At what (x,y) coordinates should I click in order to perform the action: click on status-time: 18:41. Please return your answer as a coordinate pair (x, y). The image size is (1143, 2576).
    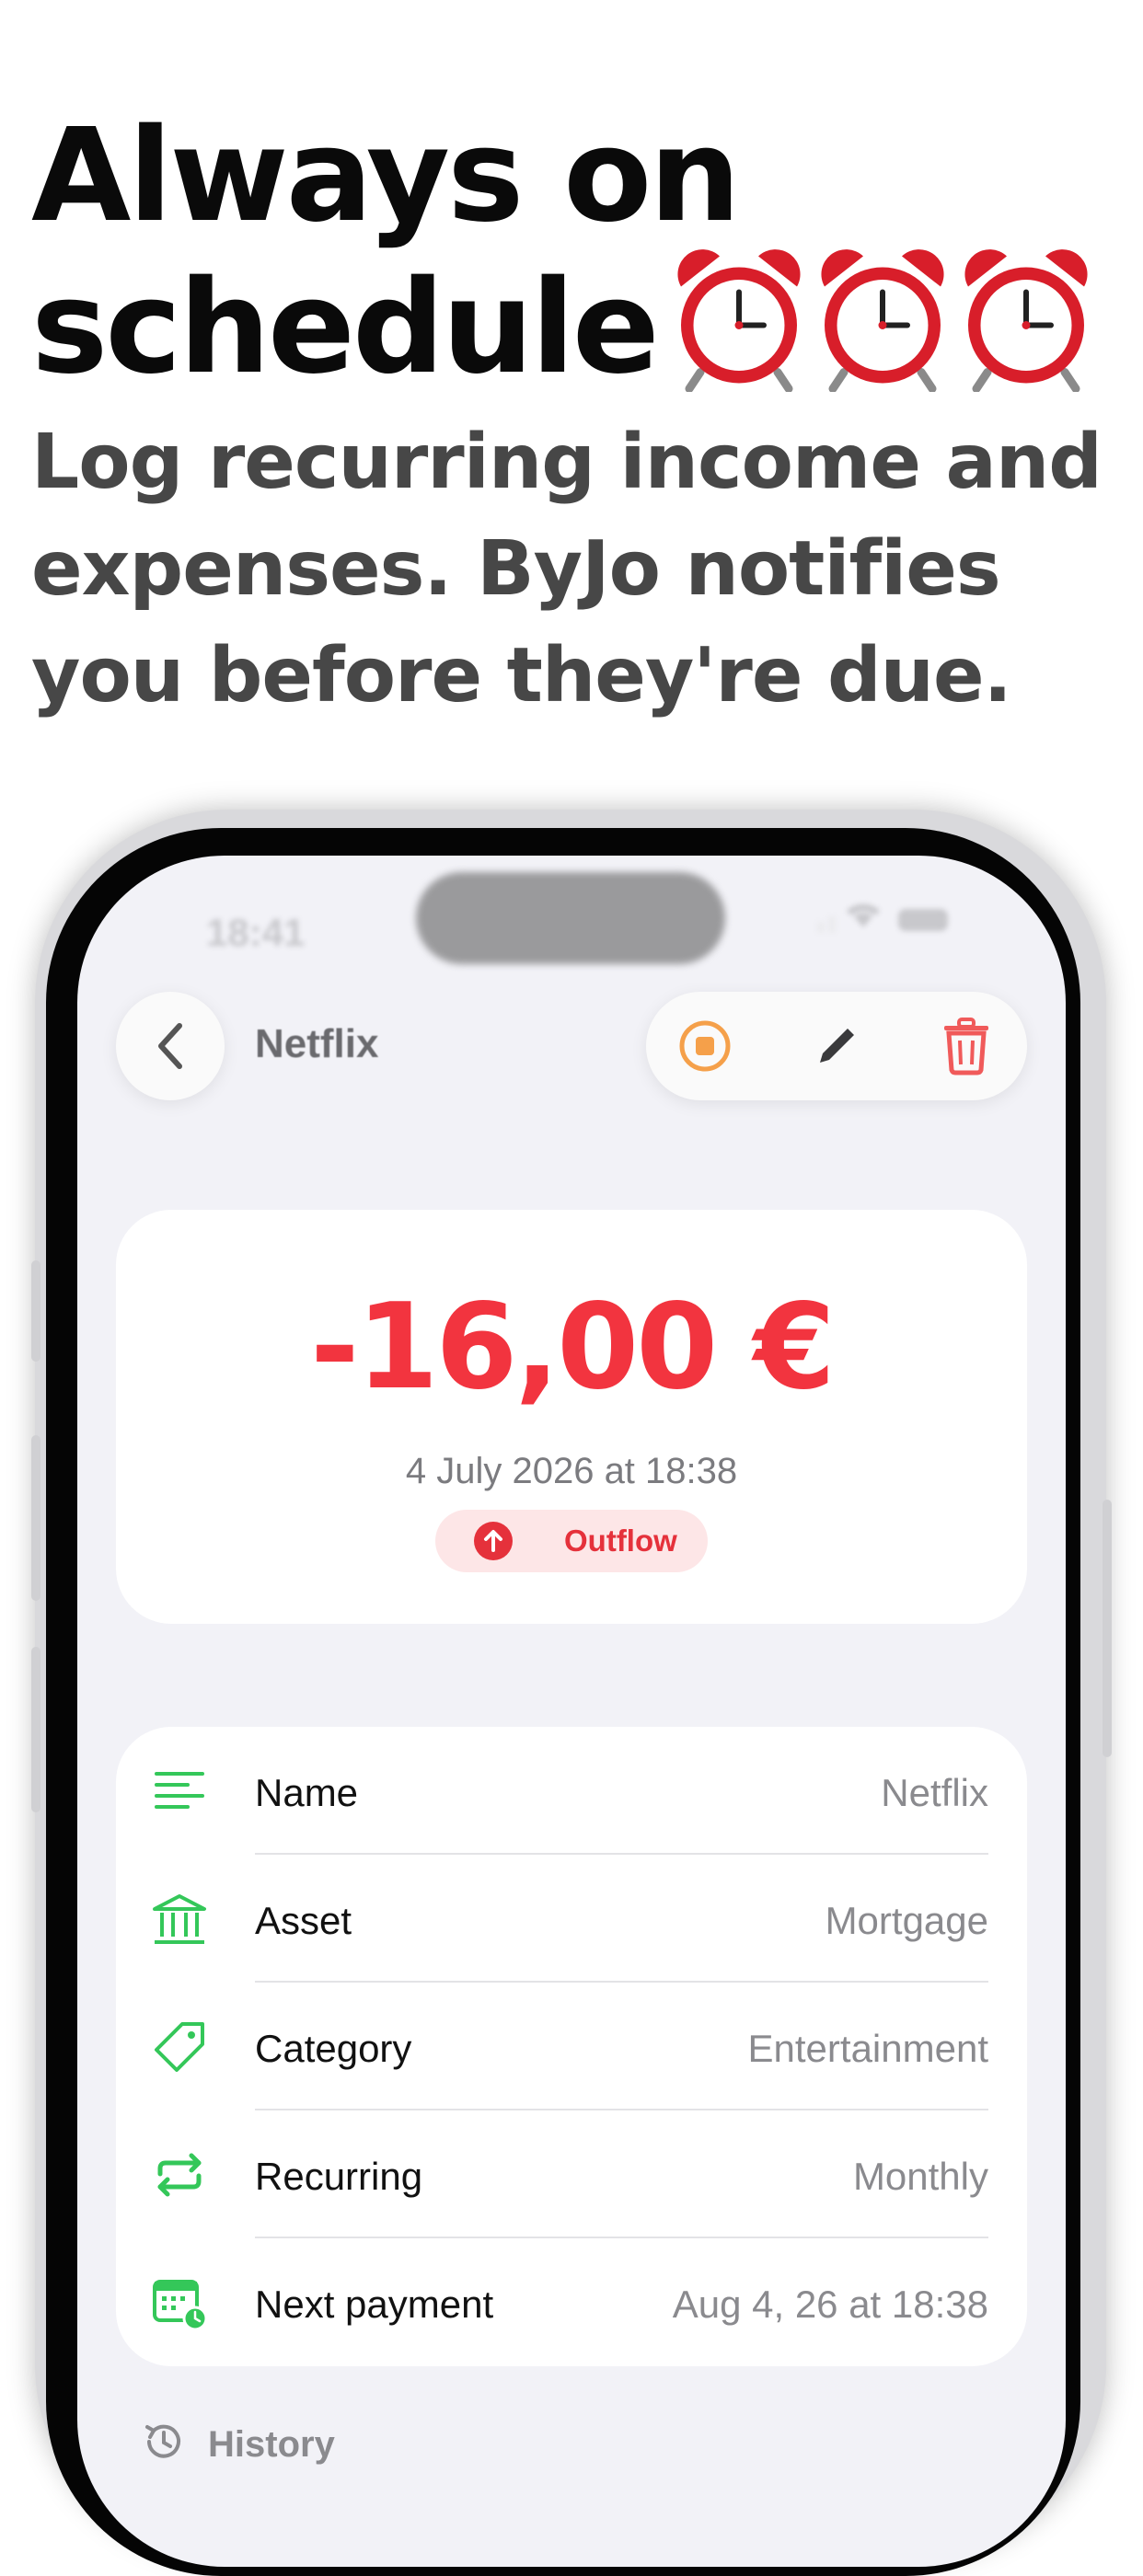
    Looking at the image, I should click on (256, 932).